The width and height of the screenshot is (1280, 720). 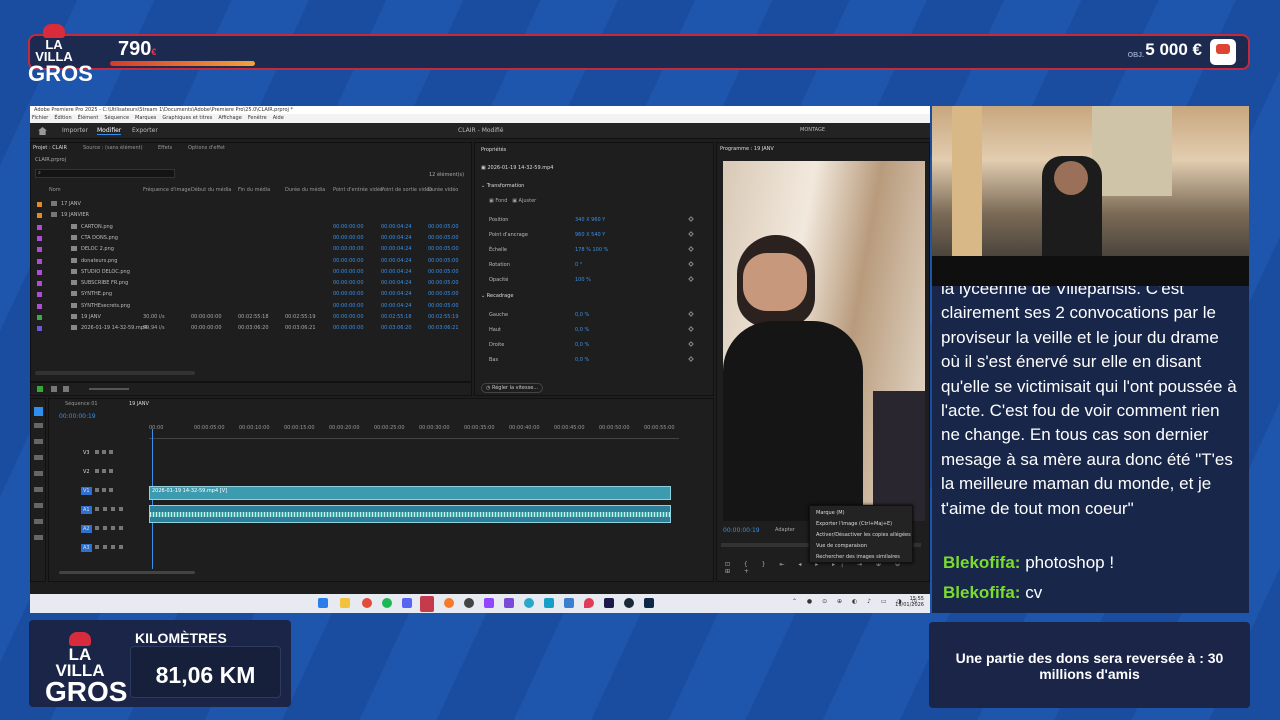 I want to click on calc-icon, so click(x=549, y=603).